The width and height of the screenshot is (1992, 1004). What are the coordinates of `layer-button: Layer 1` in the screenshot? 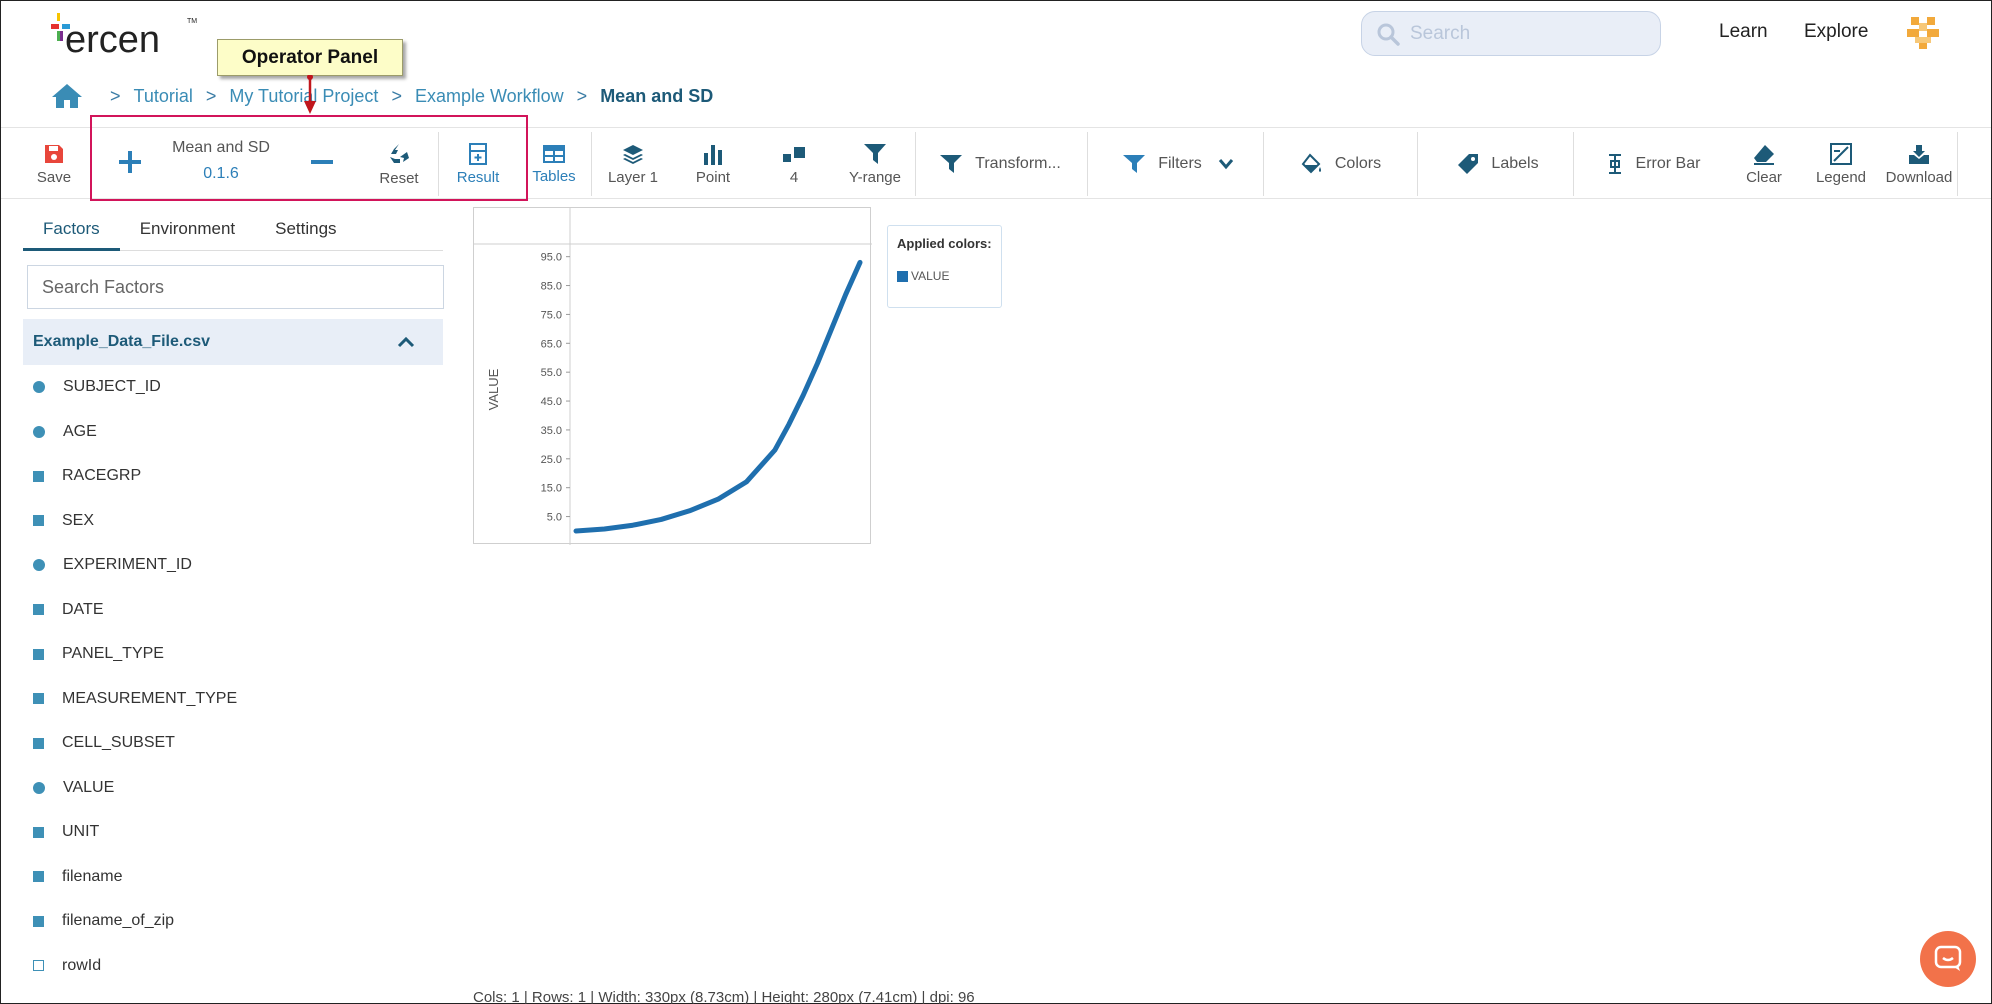 It's located at (633, 164).